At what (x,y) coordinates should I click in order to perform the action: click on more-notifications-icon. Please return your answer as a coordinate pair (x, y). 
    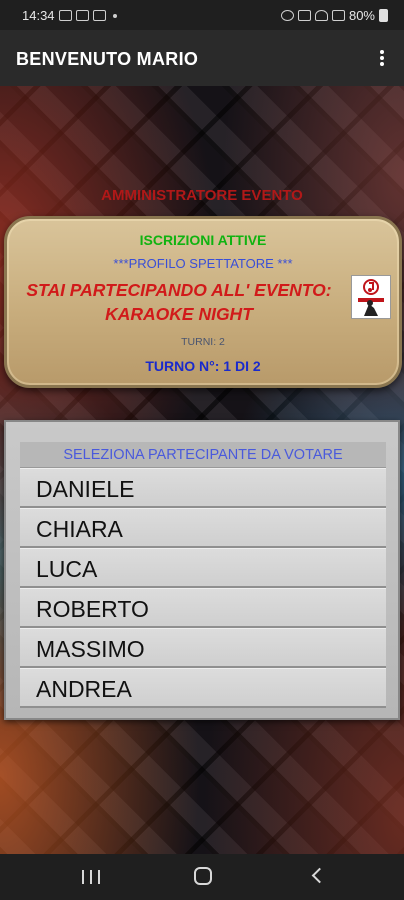
    Looking at the image, I should click on (114, 15).